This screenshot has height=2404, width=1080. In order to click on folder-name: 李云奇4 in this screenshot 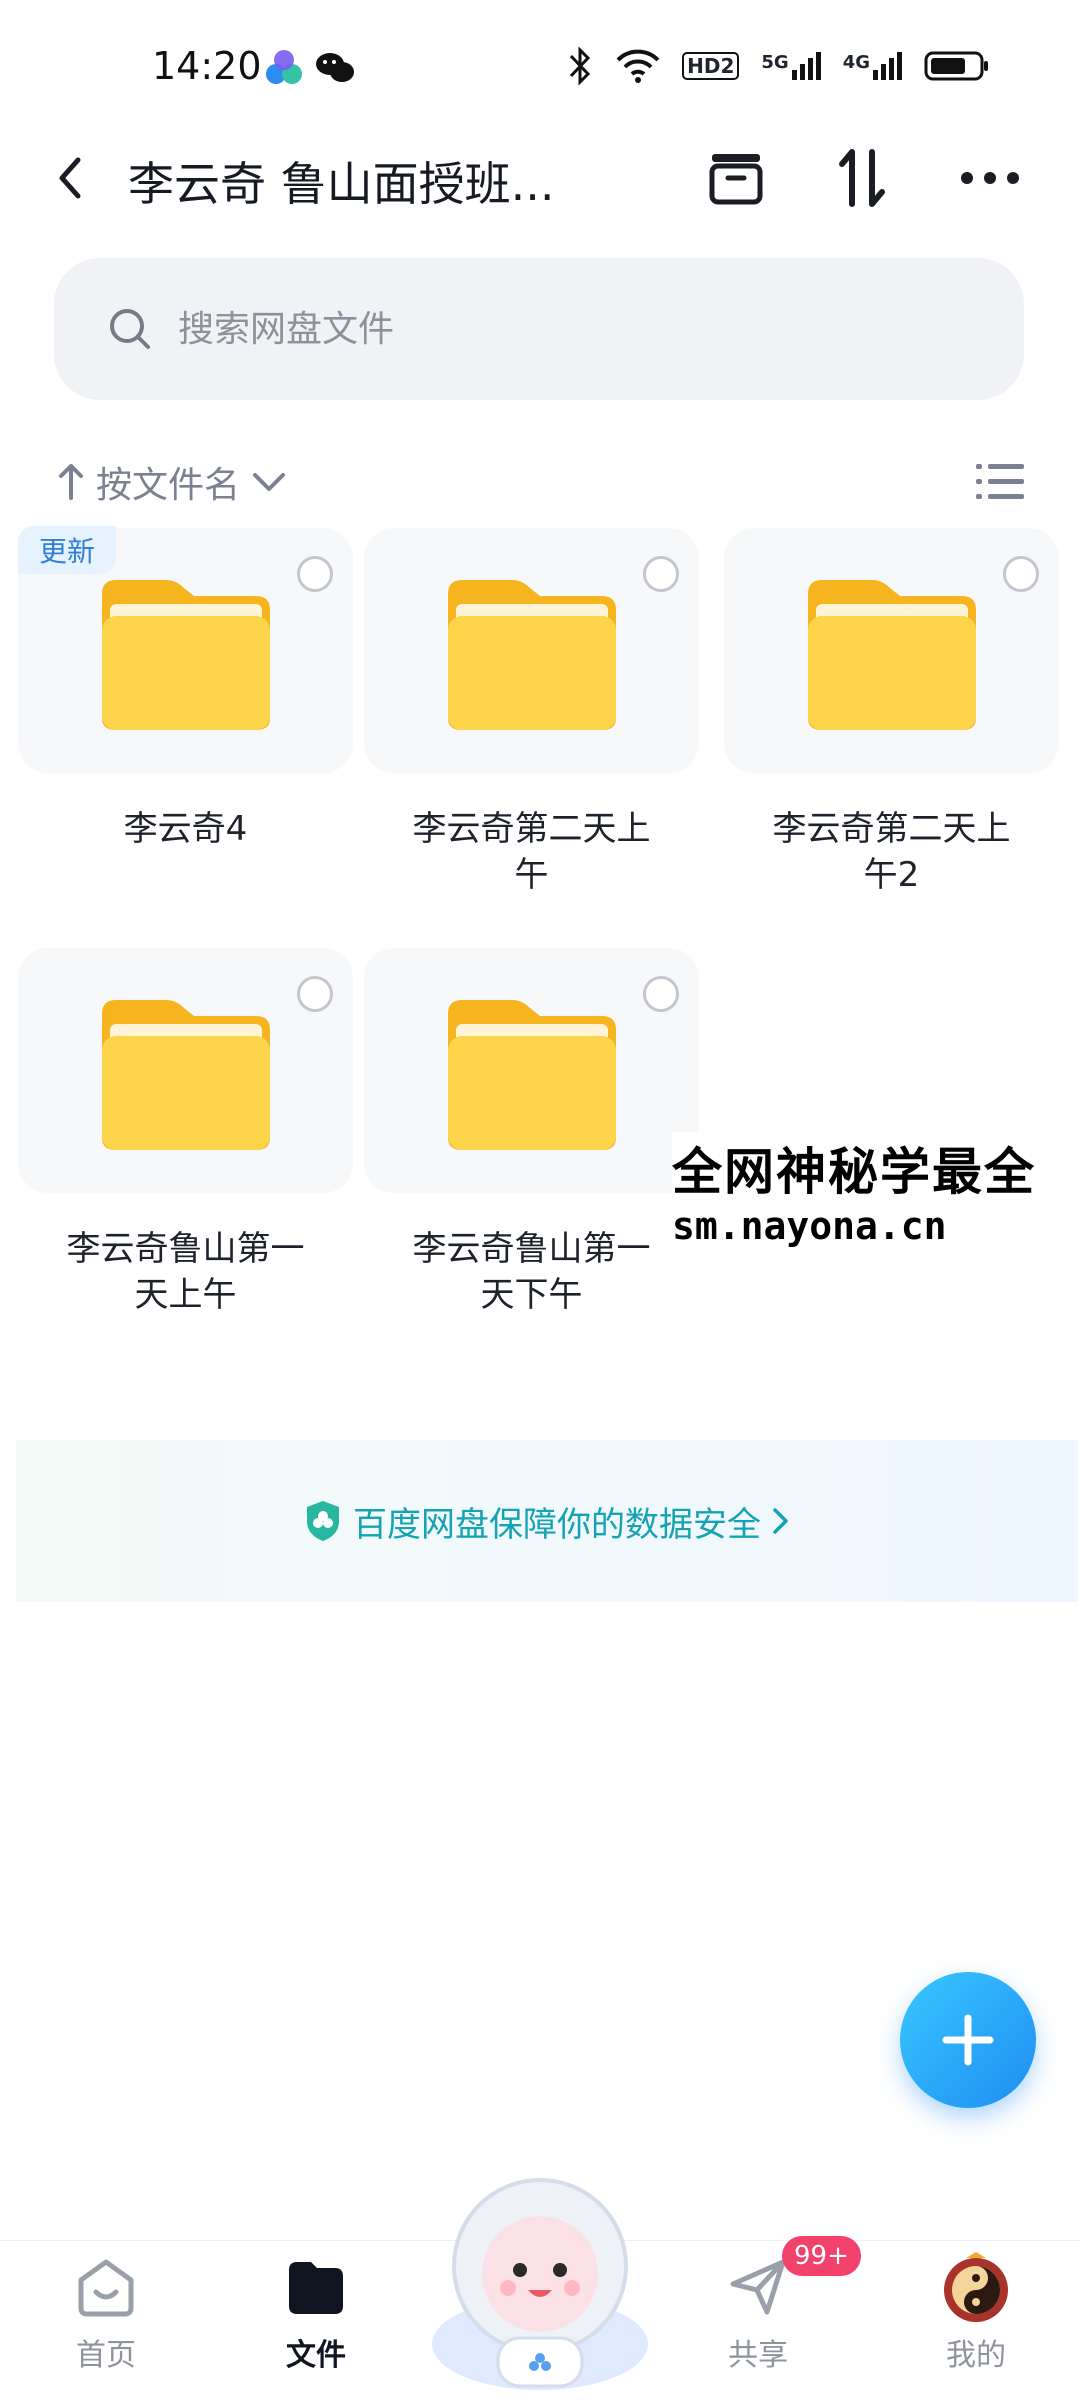, I will do `click(185, 829)`.